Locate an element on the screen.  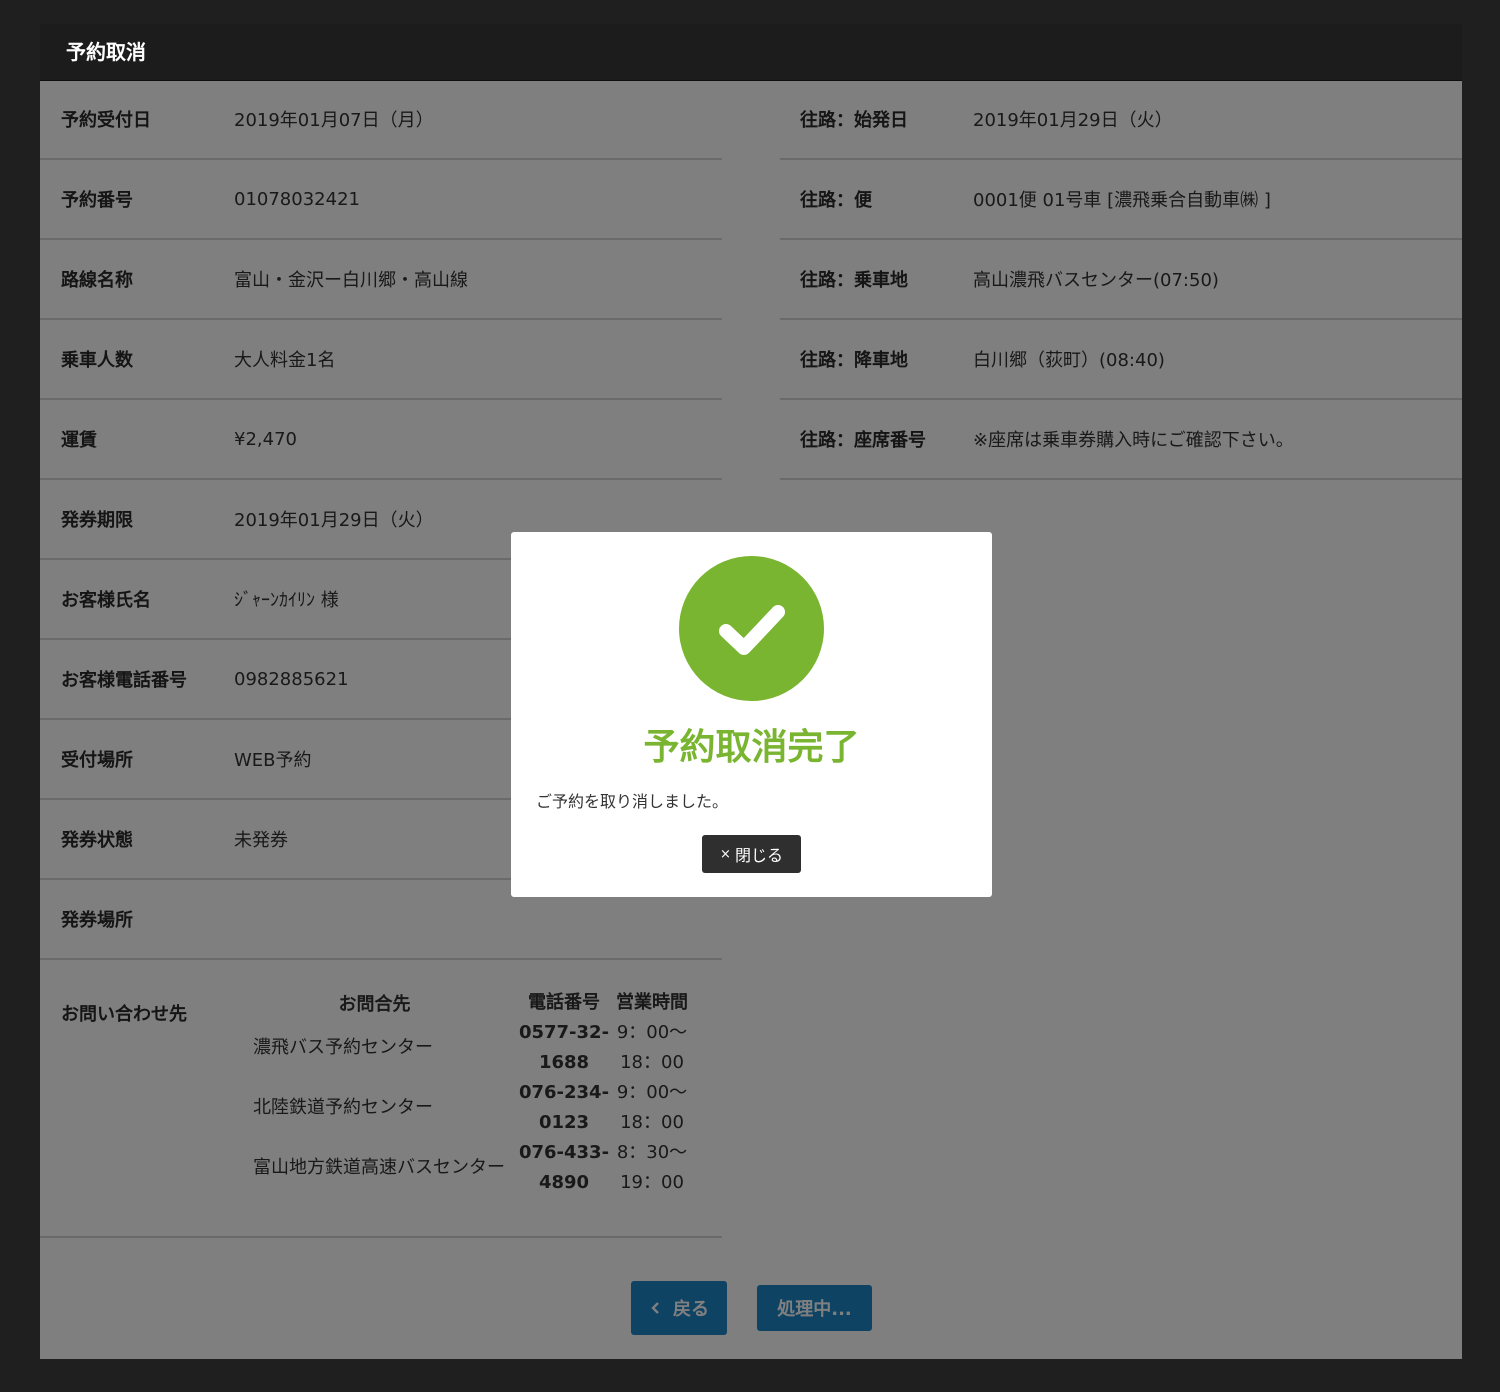
page-title: 予約取消 is located at coordinates (751, 52).